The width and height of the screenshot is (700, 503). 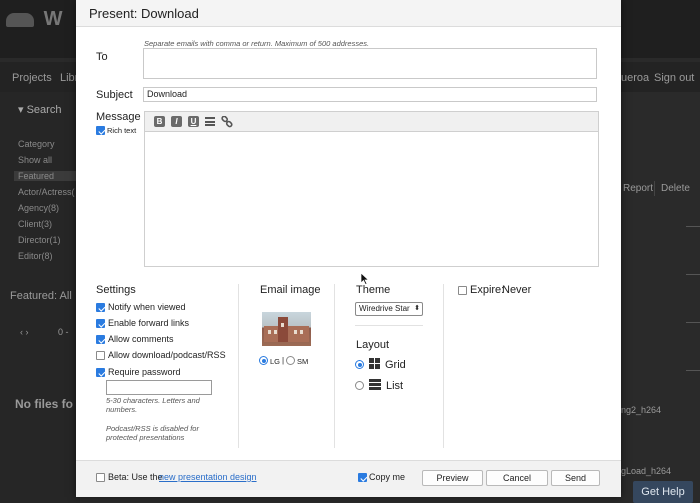 What do you see at coordinates (389, 325) in the screenshot?
I see `theme-divider` at bounding box center [389, 325].